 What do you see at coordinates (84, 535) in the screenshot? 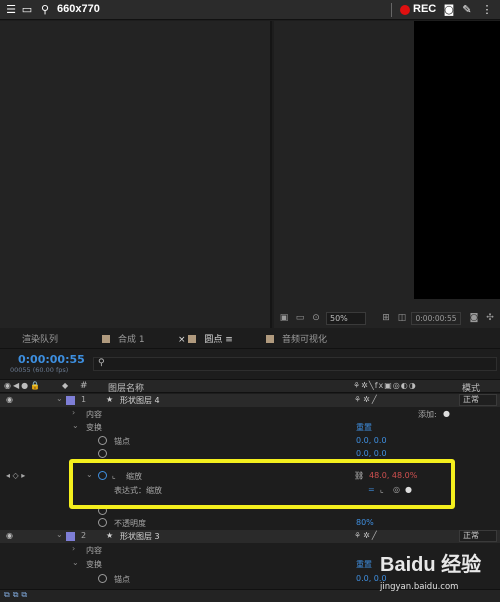
I see `layer-number: 2` at bounding box center [84, 535].